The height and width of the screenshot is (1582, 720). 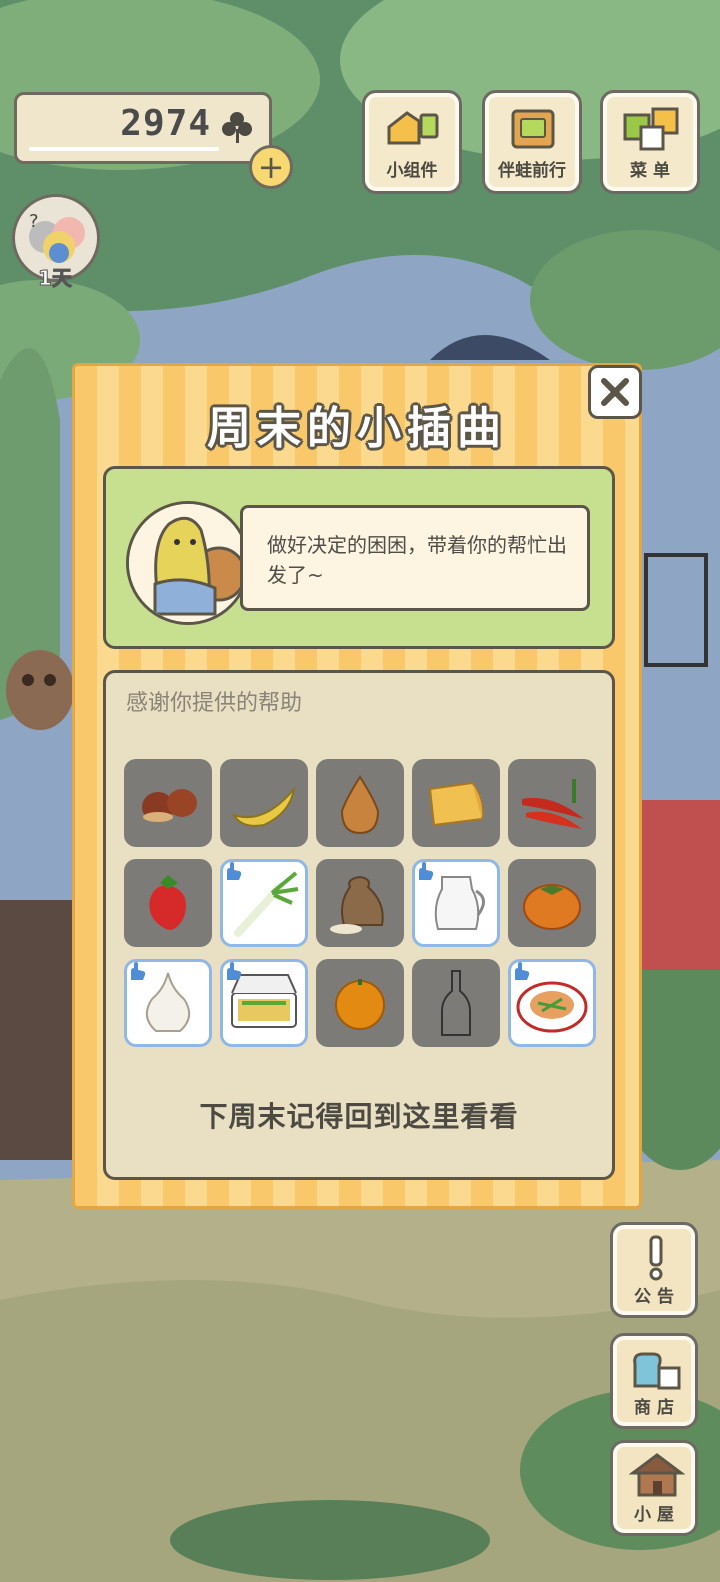 I want to click on footer-text: 下周末记得回到这里看看, so click(x=359, y=1116).